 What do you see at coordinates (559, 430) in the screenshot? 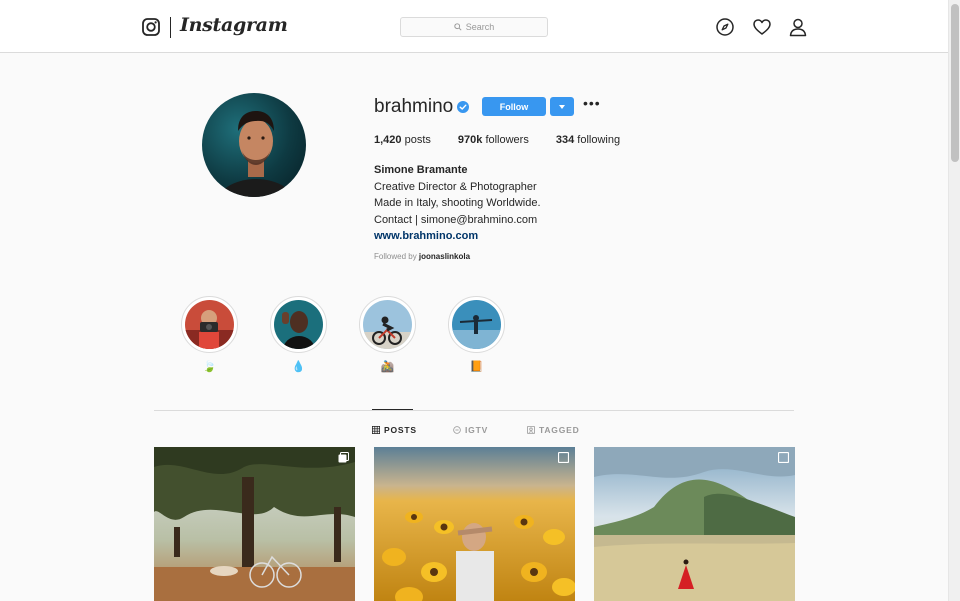
I see `tab-label: TAGGED` at bounding box center [559, 430].